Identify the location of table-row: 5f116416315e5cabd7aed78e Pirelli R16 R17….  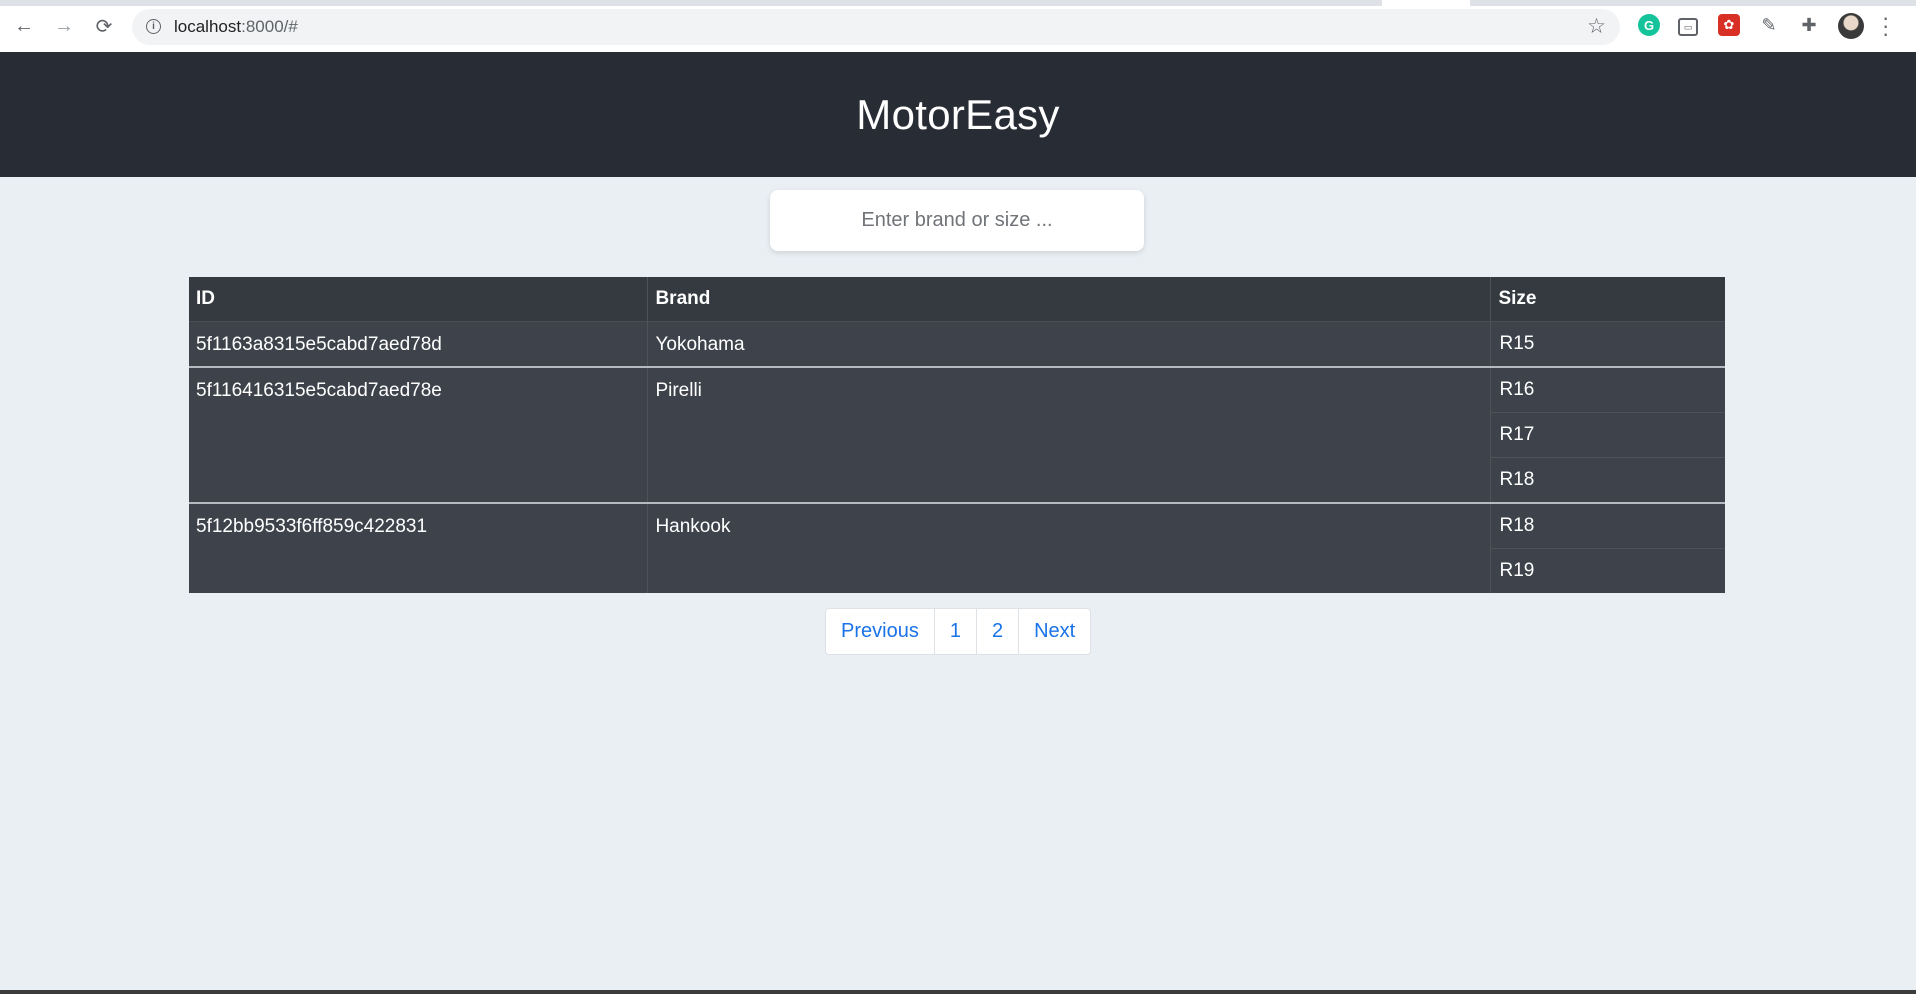
(957, 434).